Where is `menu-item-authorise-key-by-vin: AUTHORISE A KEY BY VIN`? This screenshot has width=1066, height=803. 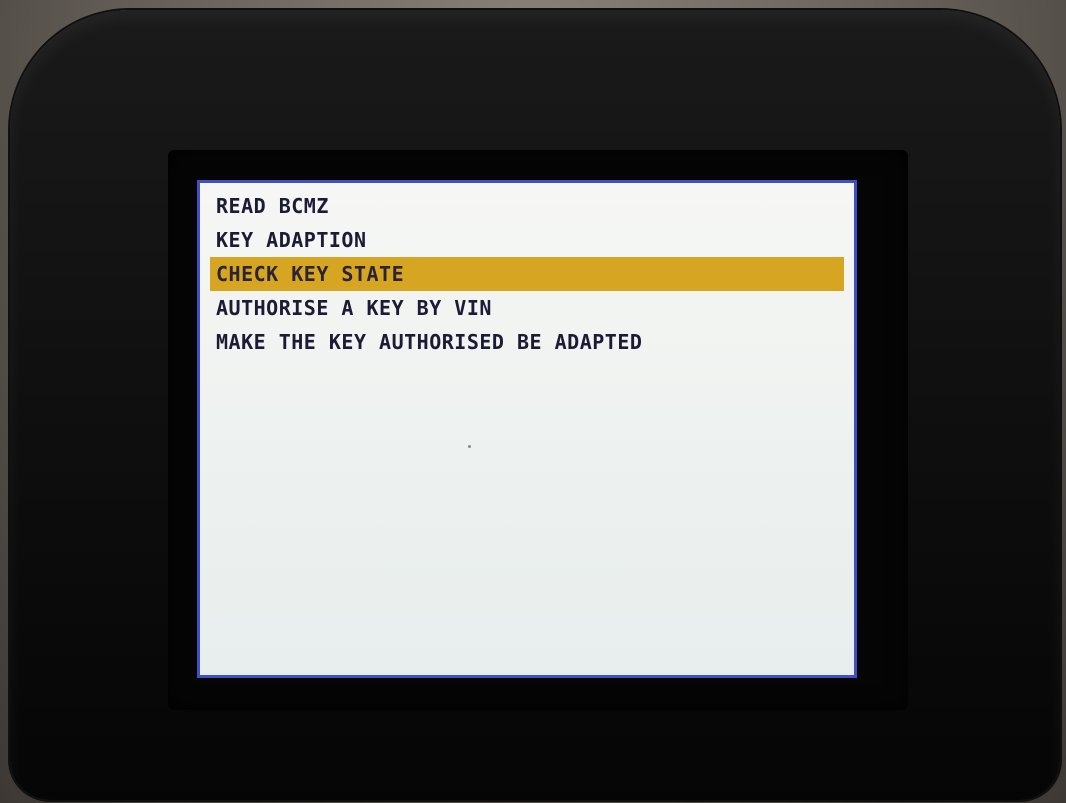 menu-item-authorise-key-by-vin: AUTHORISE A KEY BY VIN is located at coordinates (527, 308).